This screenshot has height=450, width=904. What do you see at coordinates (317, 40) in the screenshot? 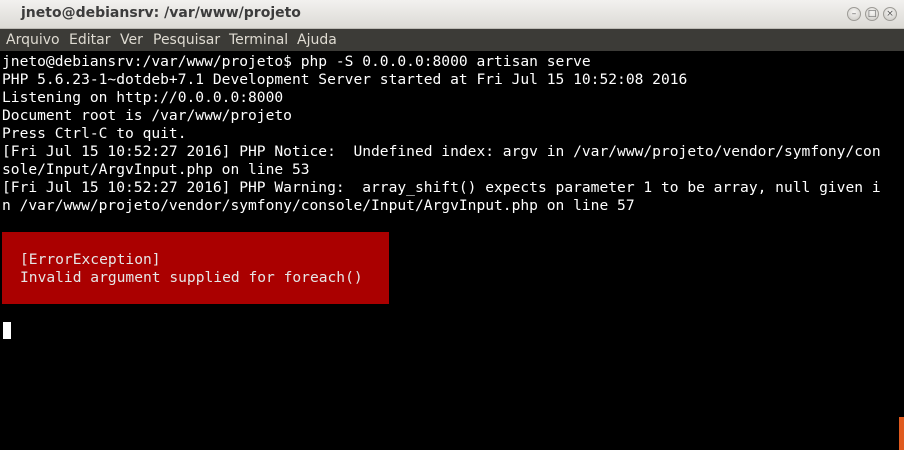
I see `menu-ajuda: Ajuda` at bounding box center [317, 40].